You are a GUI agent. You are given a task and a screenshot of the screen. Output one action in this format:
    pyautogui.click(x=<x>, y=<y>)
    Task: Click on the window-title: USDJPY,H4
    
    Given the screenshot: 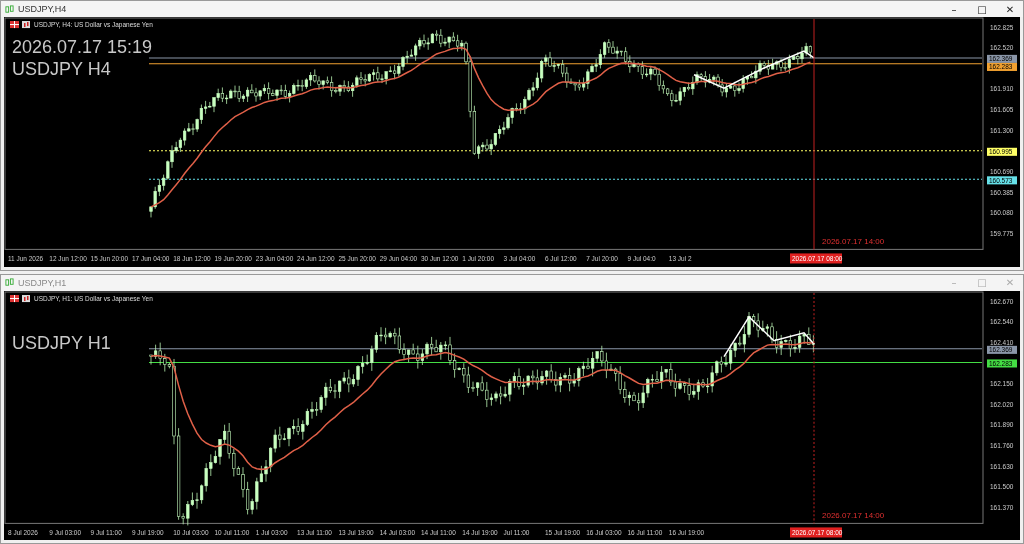 What is the action you would take?
    pyautogui.click(x=42, y=9)
    